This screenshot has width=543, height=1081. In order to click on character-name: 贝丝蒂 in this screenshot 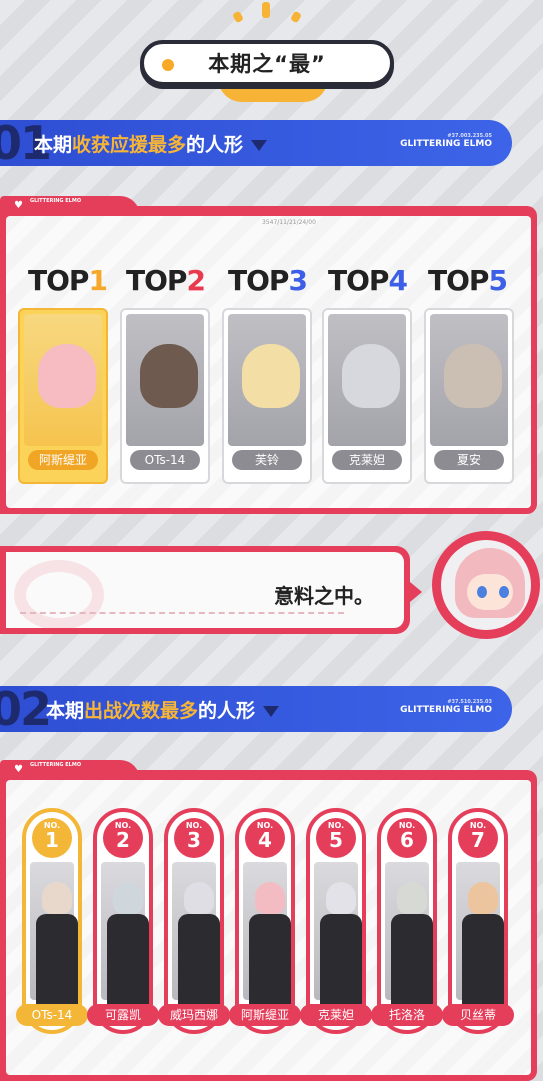, I will do `click(478, 1015)`.